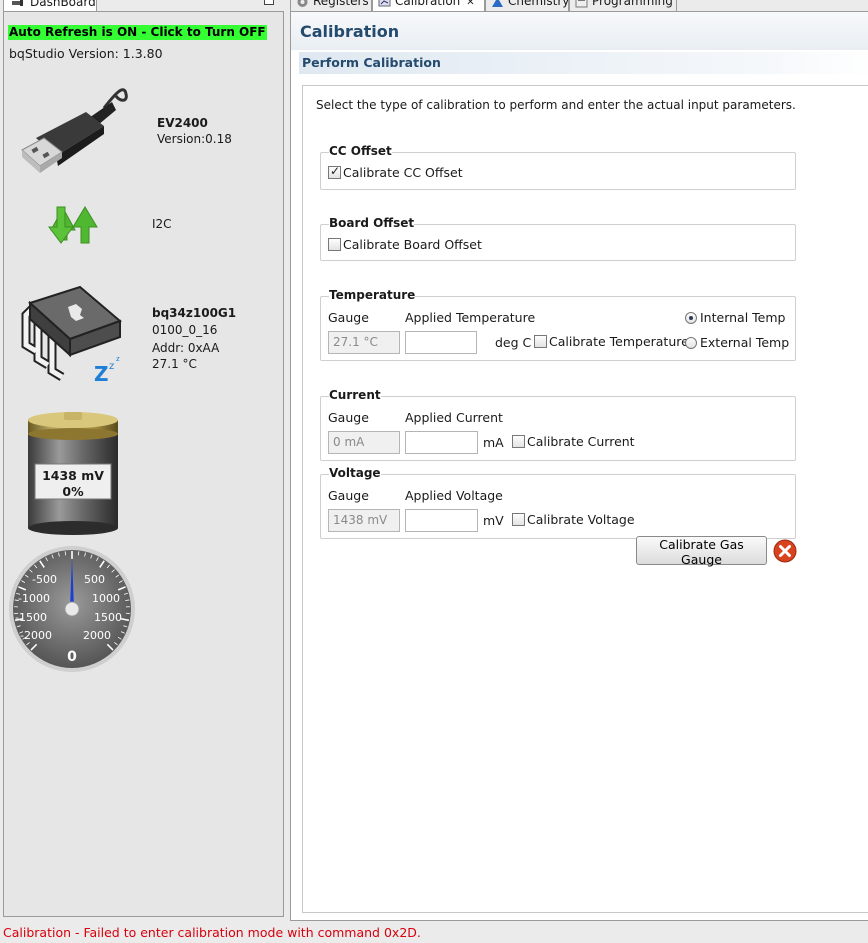 The image size is (868, 943). Describe the element at coordinates (31, 617) in the screenshot. I see `gauge-tick-label: -1500` at that location.